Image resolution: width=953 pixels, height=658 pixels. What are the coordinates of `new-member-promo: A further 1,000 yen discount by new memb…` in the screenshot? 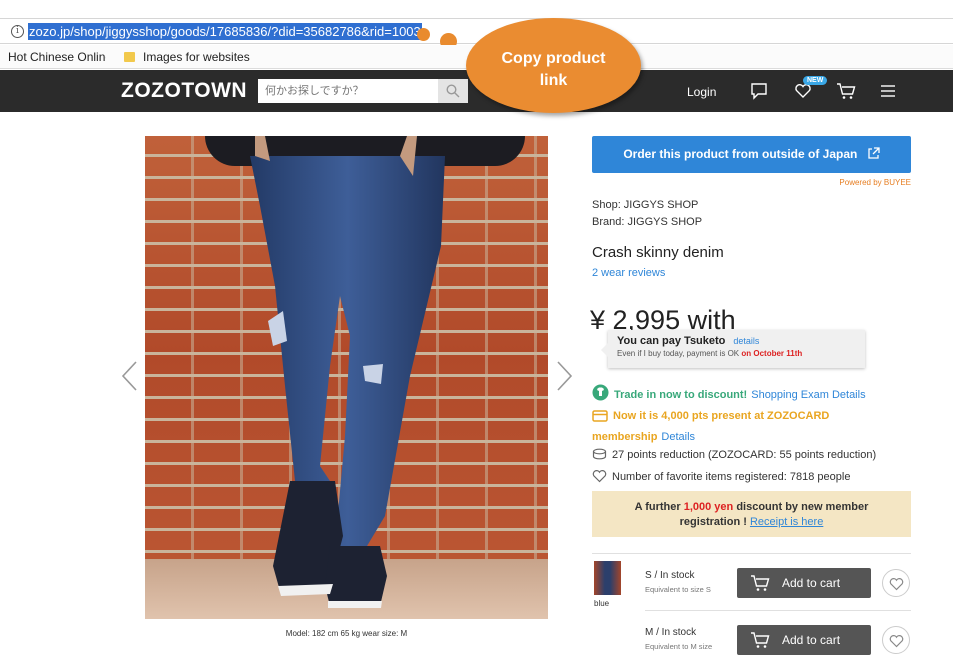 It's located at (751, 514).